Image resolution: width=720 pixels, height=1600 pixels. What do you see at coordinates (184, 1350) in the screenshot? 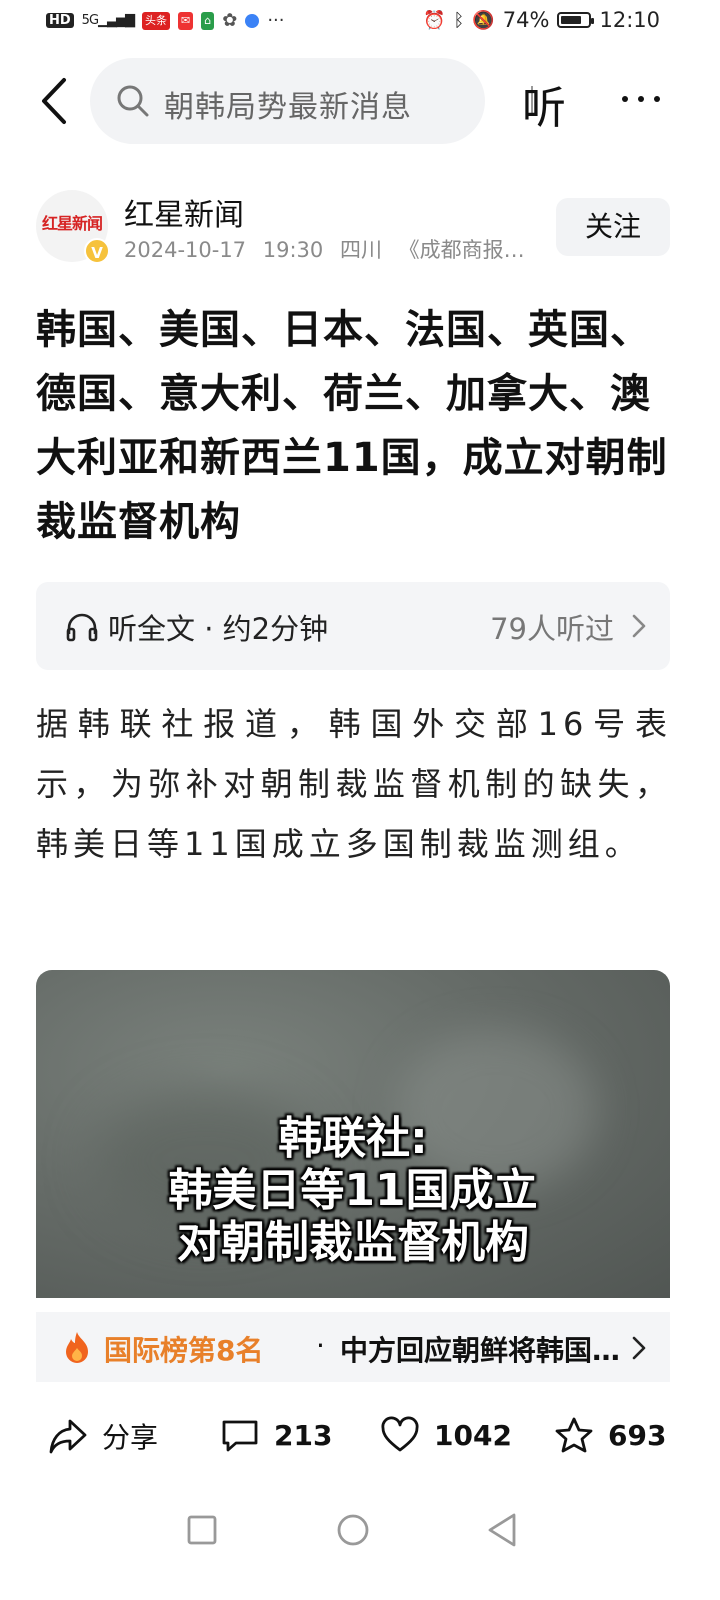
I see `rank-label: 国际榜第8名` at bounding box center [184, 1350].